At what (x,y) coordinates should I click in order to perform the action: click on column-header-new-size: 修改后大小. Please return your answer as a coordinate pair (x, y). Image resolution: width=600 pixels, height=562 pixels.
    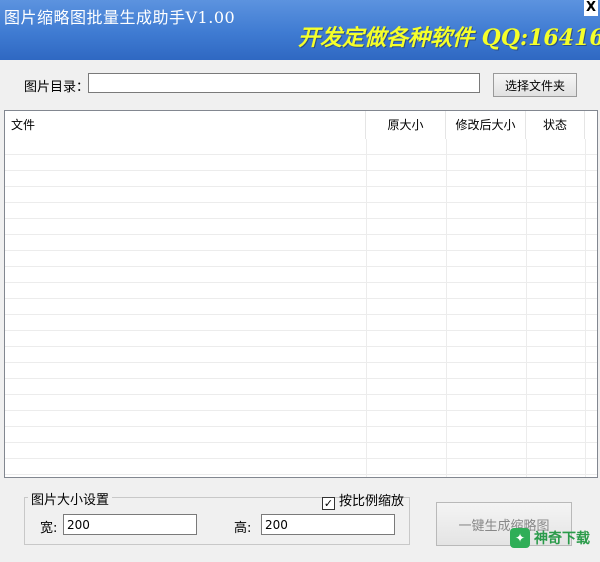
    Looking at the image, I should click on (486, 125).